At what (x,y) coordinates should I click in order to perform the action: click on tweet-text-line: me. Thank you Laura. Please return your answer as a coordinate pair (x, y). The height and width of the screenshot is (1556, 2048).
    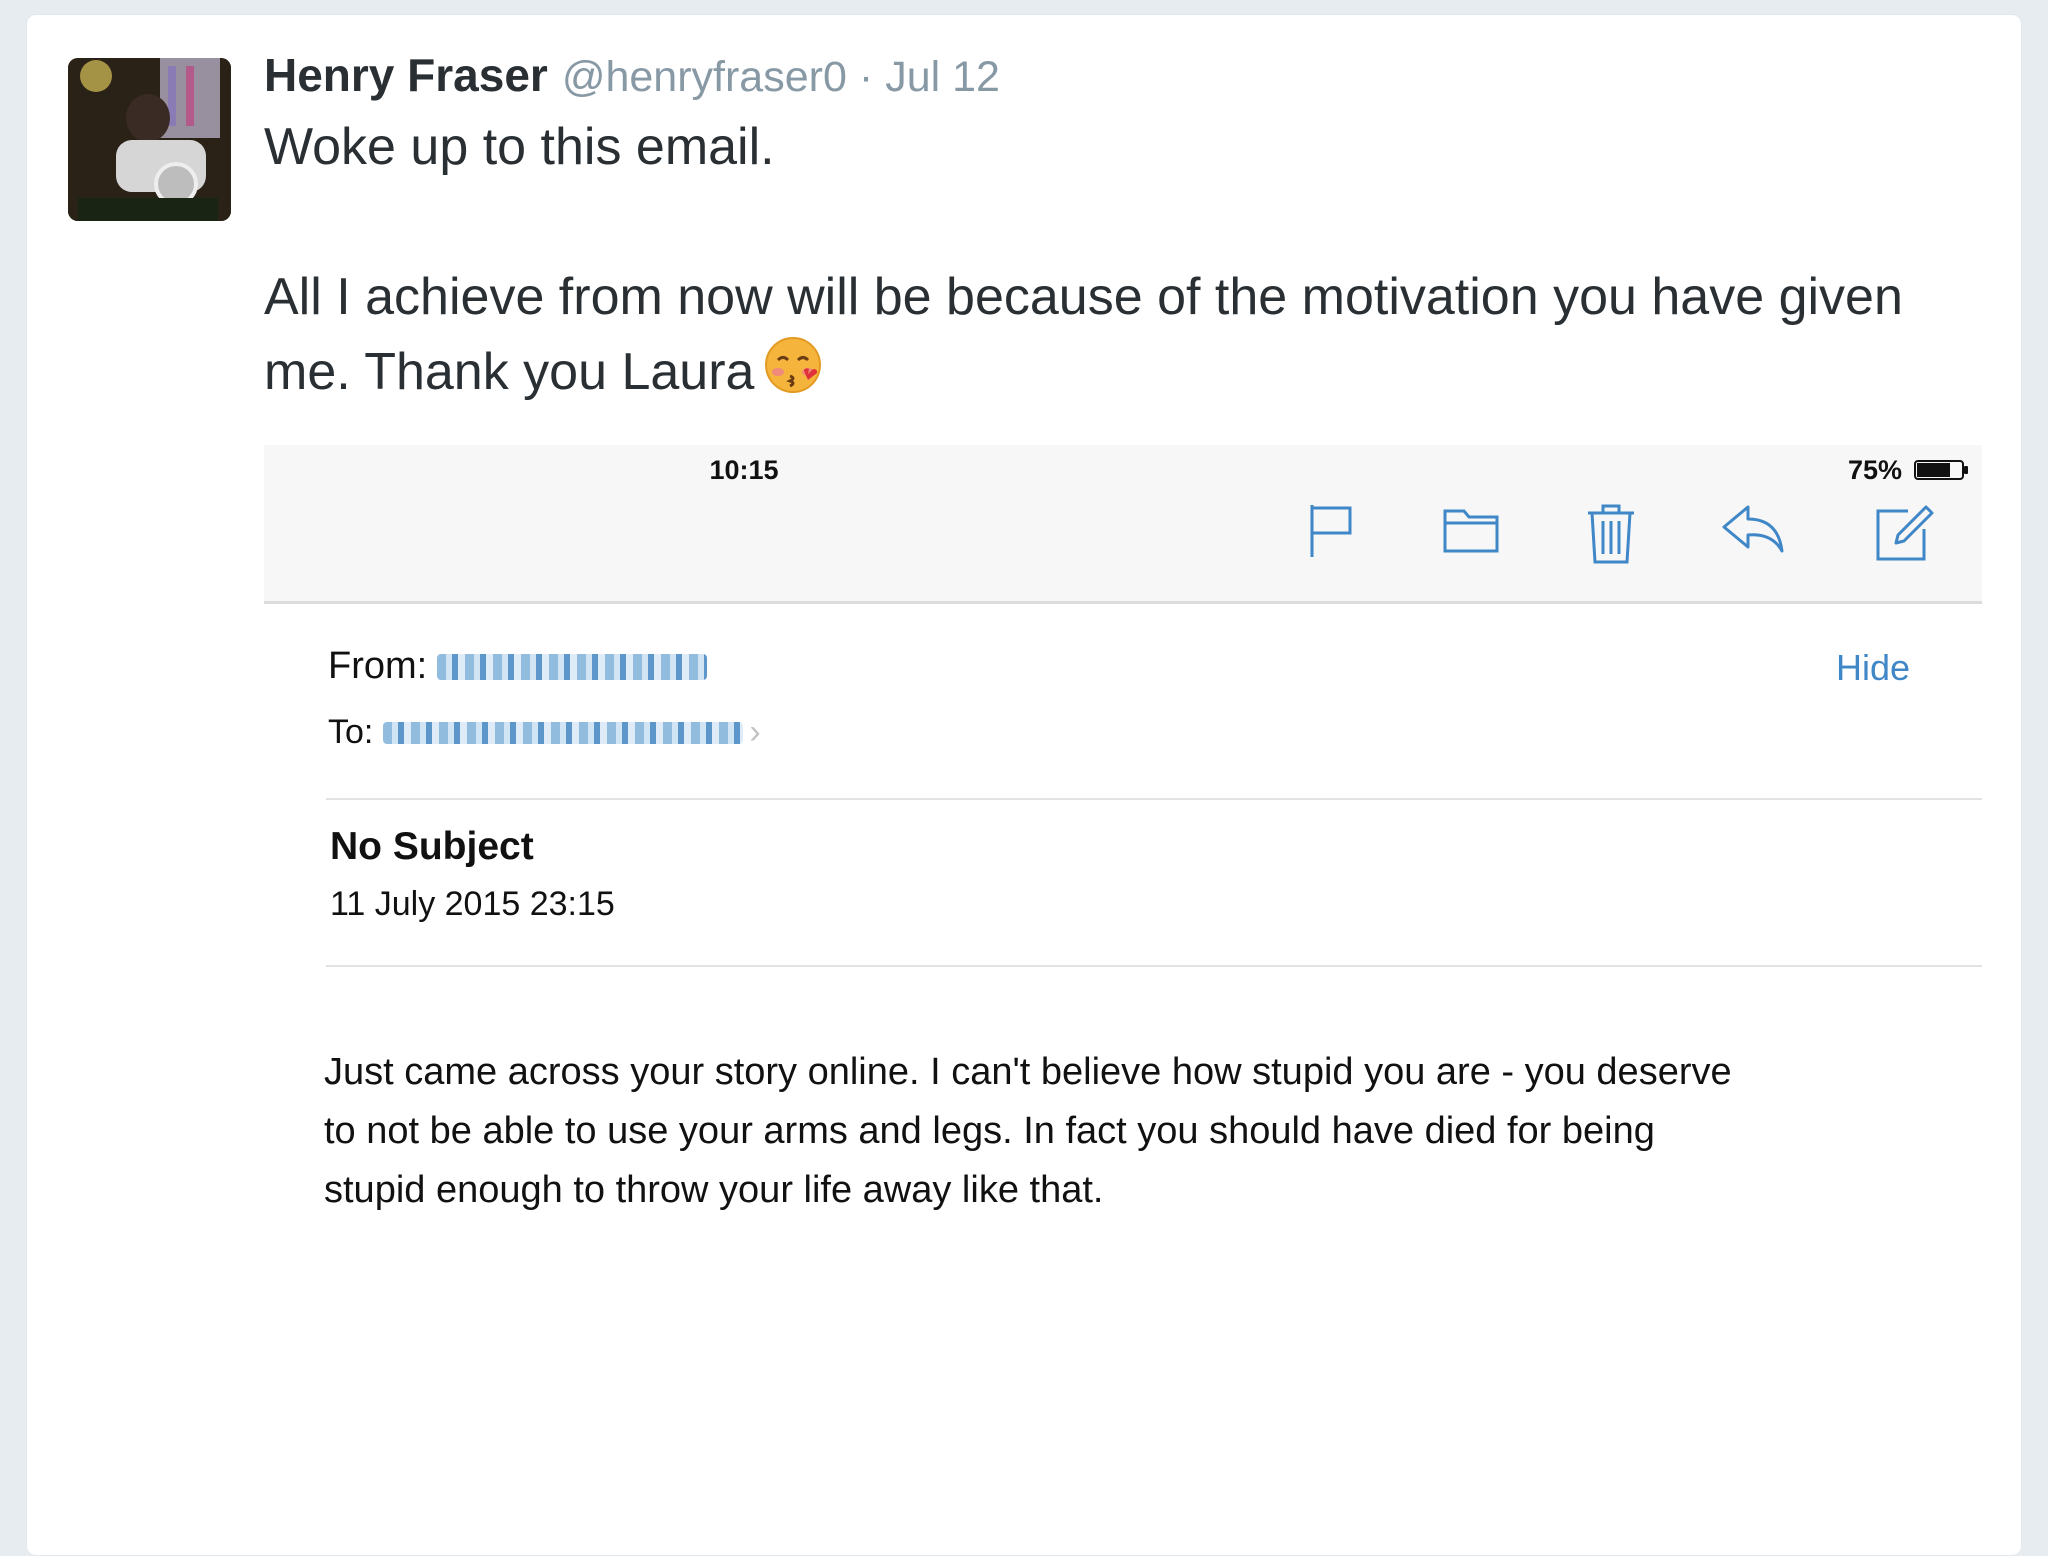
    Looking at the image, I should click on (1134, 375).